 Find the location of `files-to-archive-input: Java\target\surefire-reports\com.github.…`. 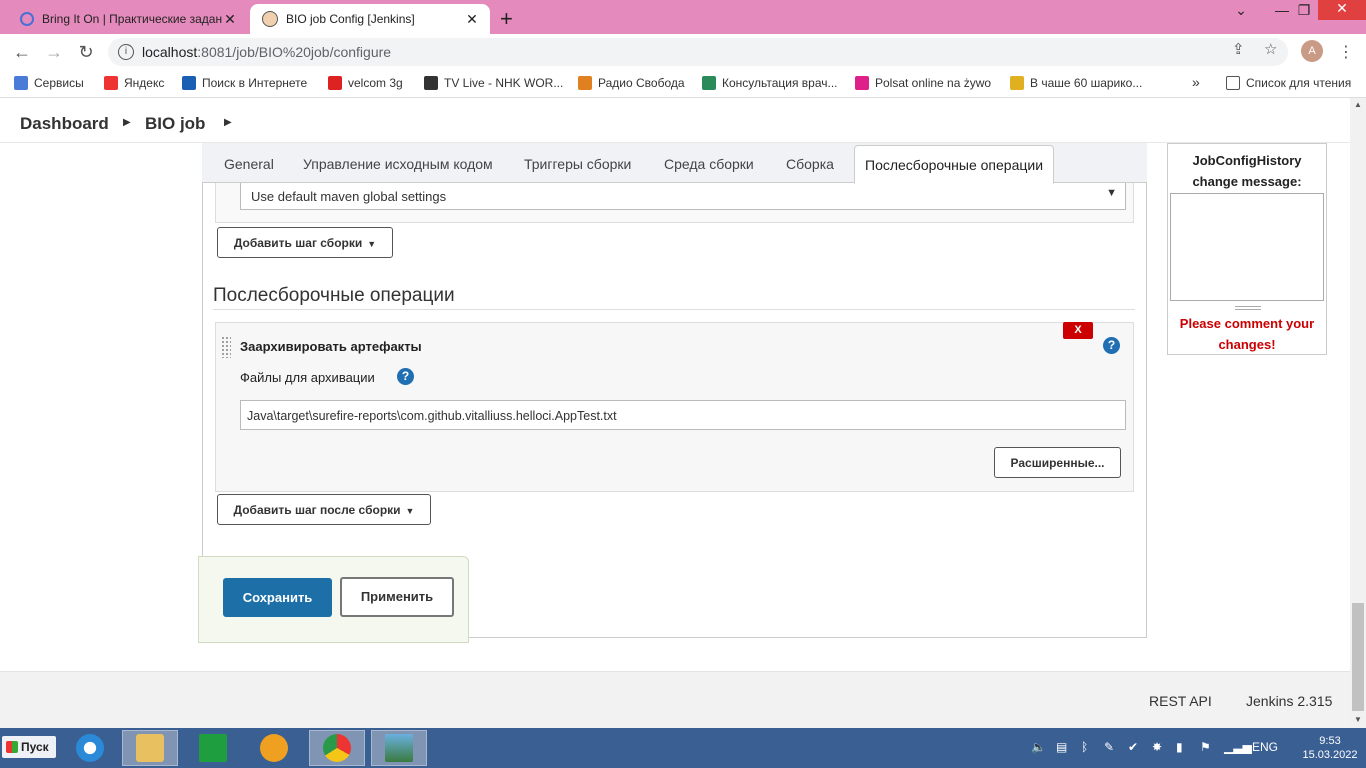

files-to-archive-input: Java\target\surefire-reports\com.github.… is located at coordinates (683, 415).